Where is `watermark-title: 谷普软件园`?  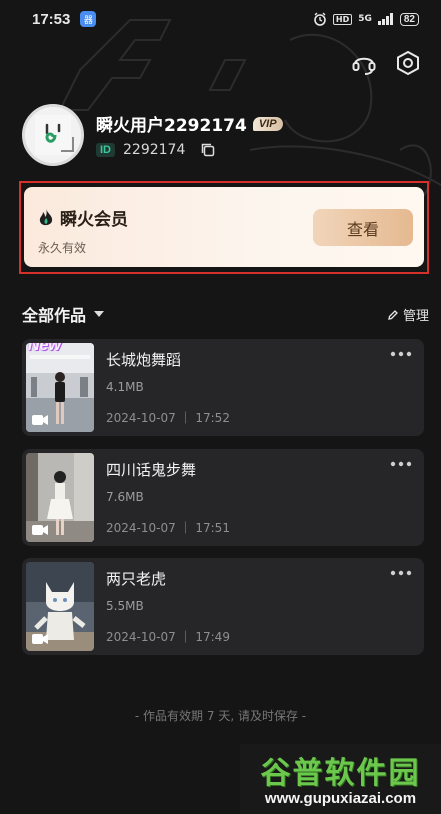
watermark-title: 谷普软件园 is located at coordinates (340, 773).